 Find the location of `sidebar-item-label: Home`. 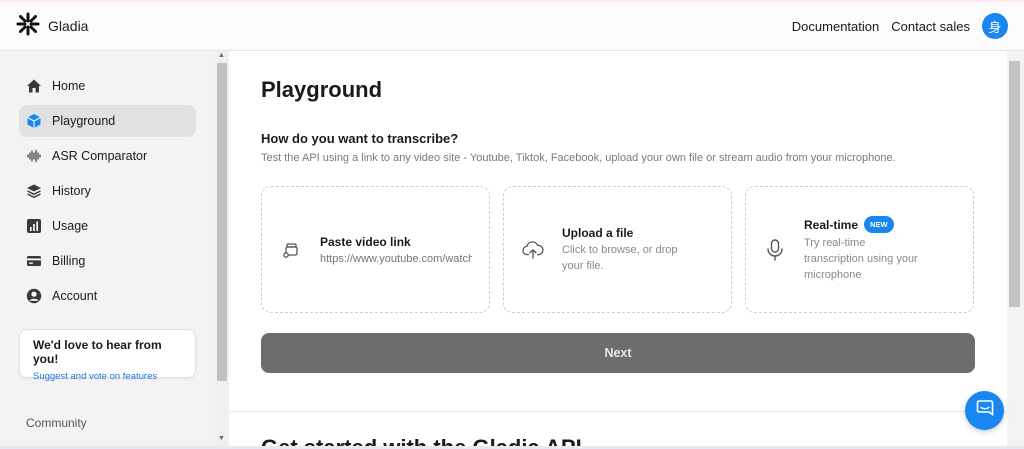

sidebar-item-label: Home is located at coordinates (69, 86).